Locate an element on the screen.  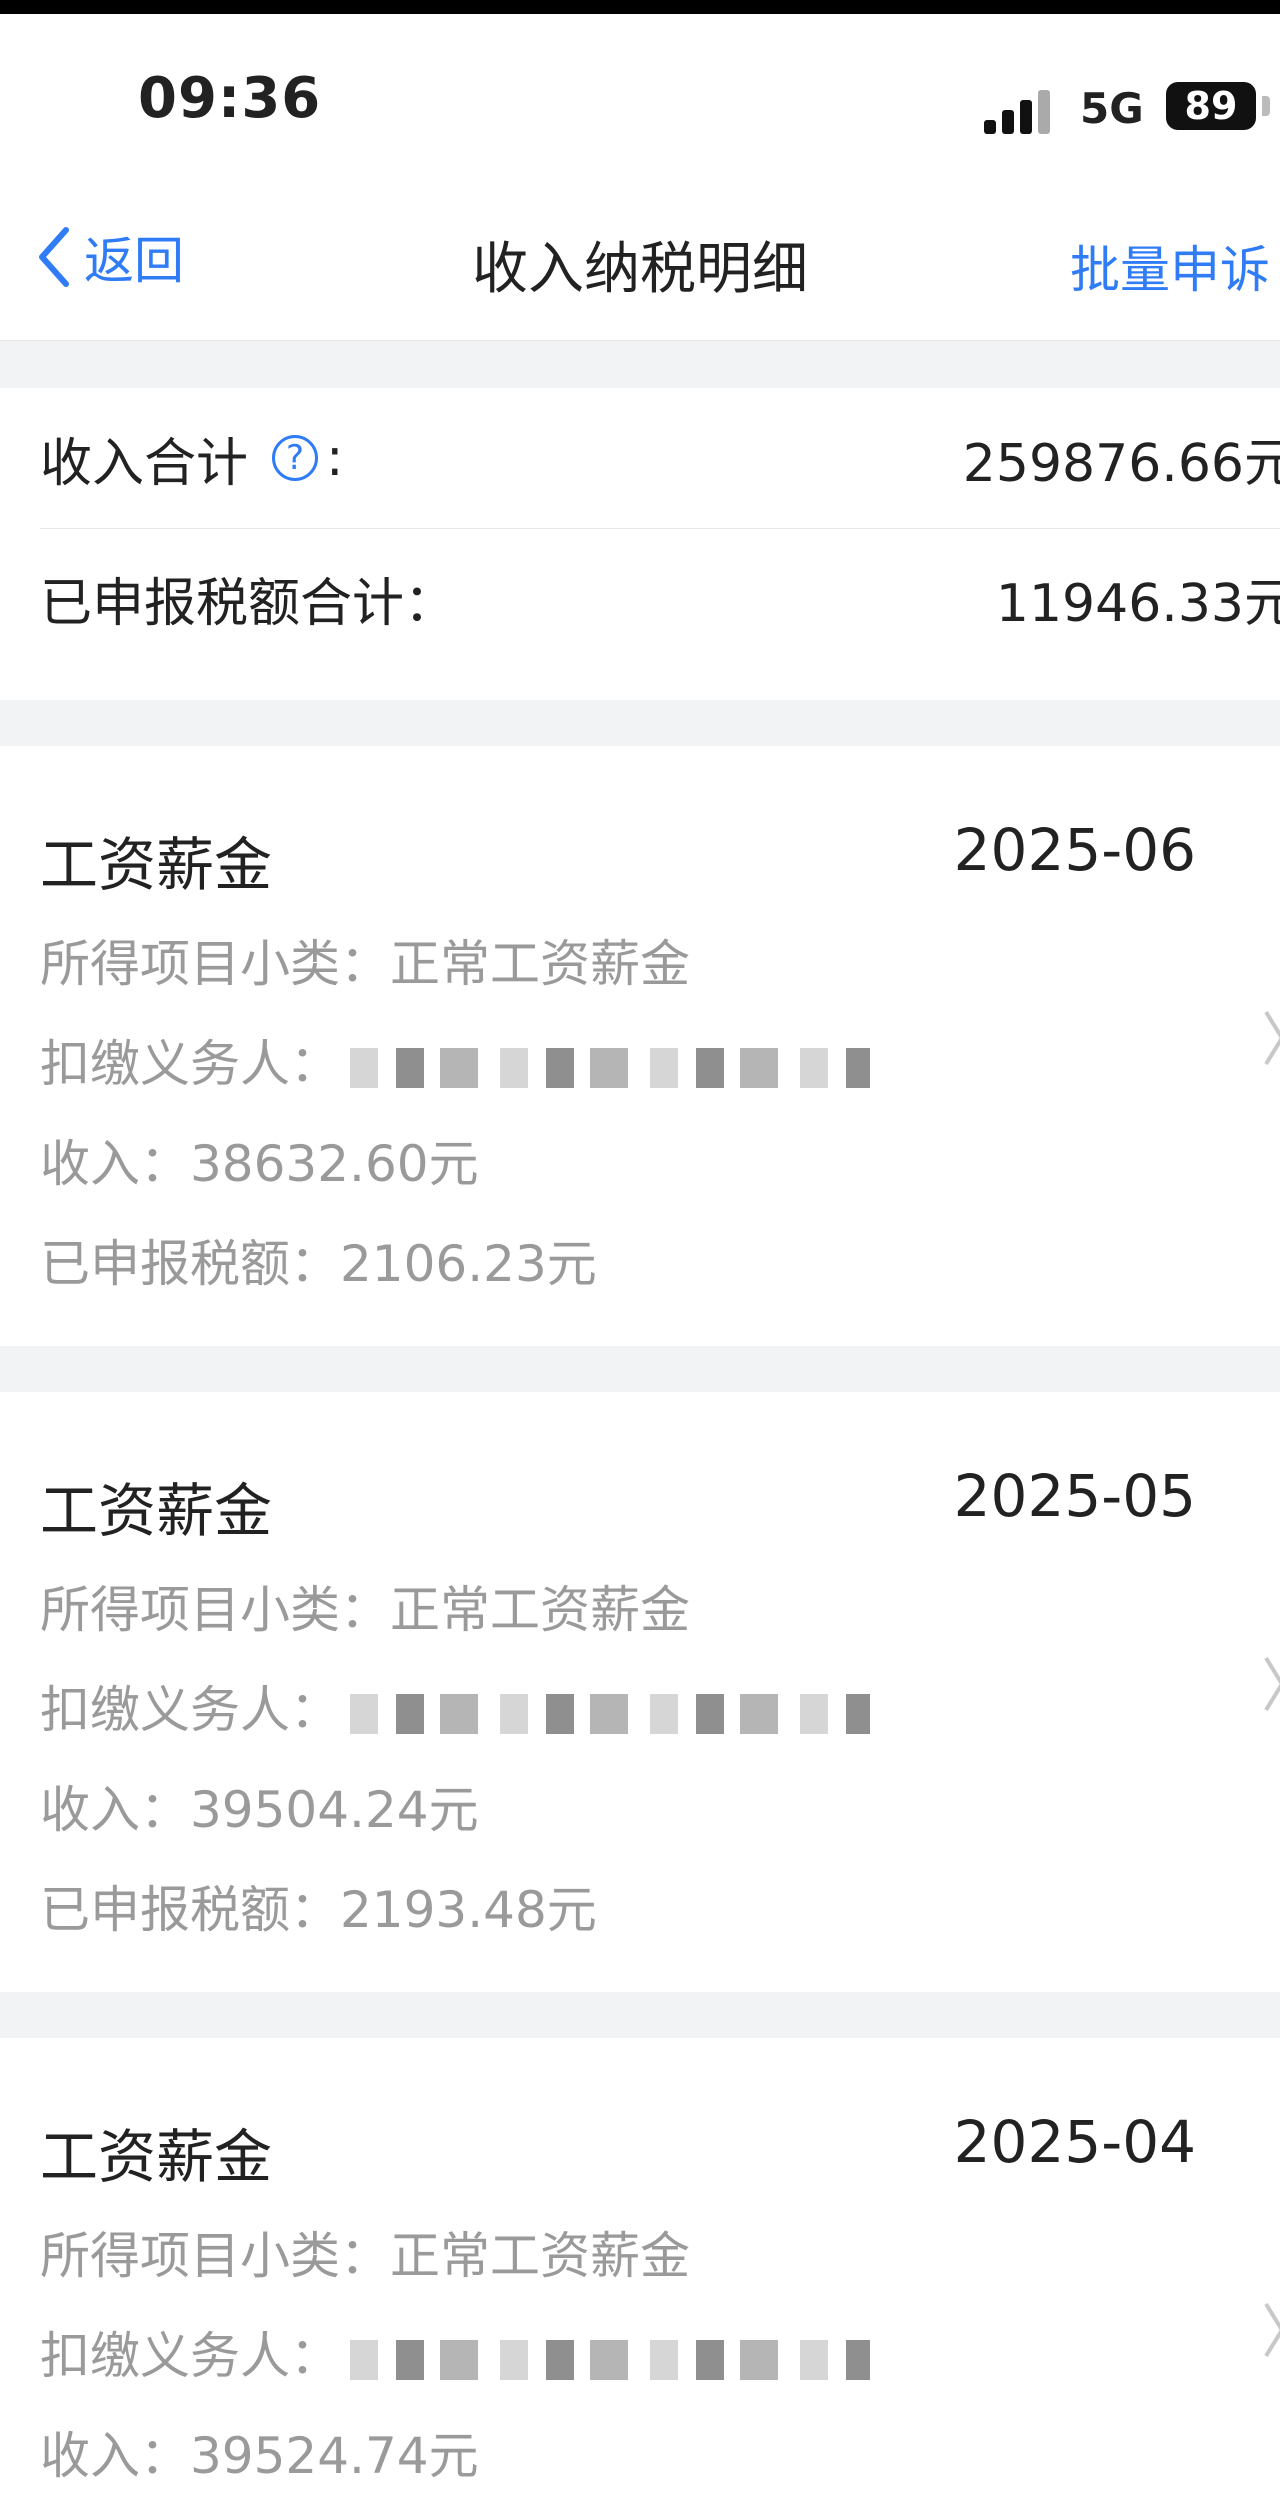
record-date: 2025-06 is located at coordinates (1074, 850).